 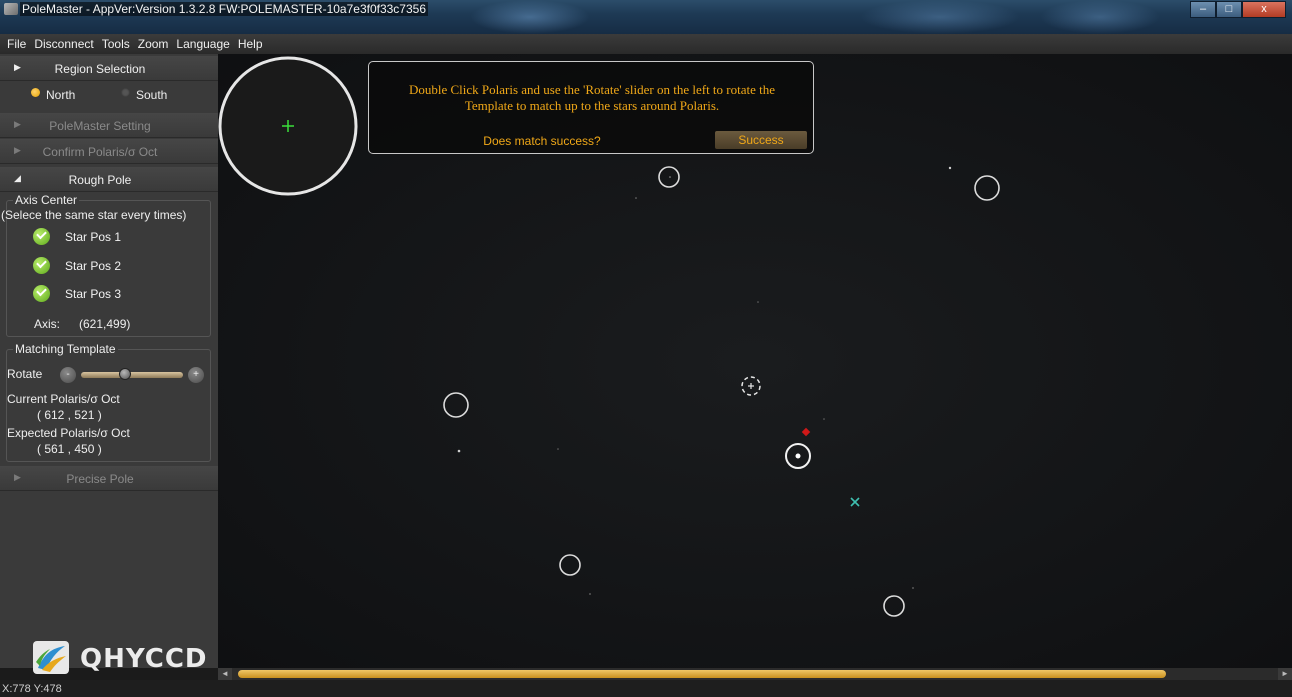 What do you see at coordinates (1264, 9) in the screenshot?
I see `close-button: x` at bounding box center [1264, 9].